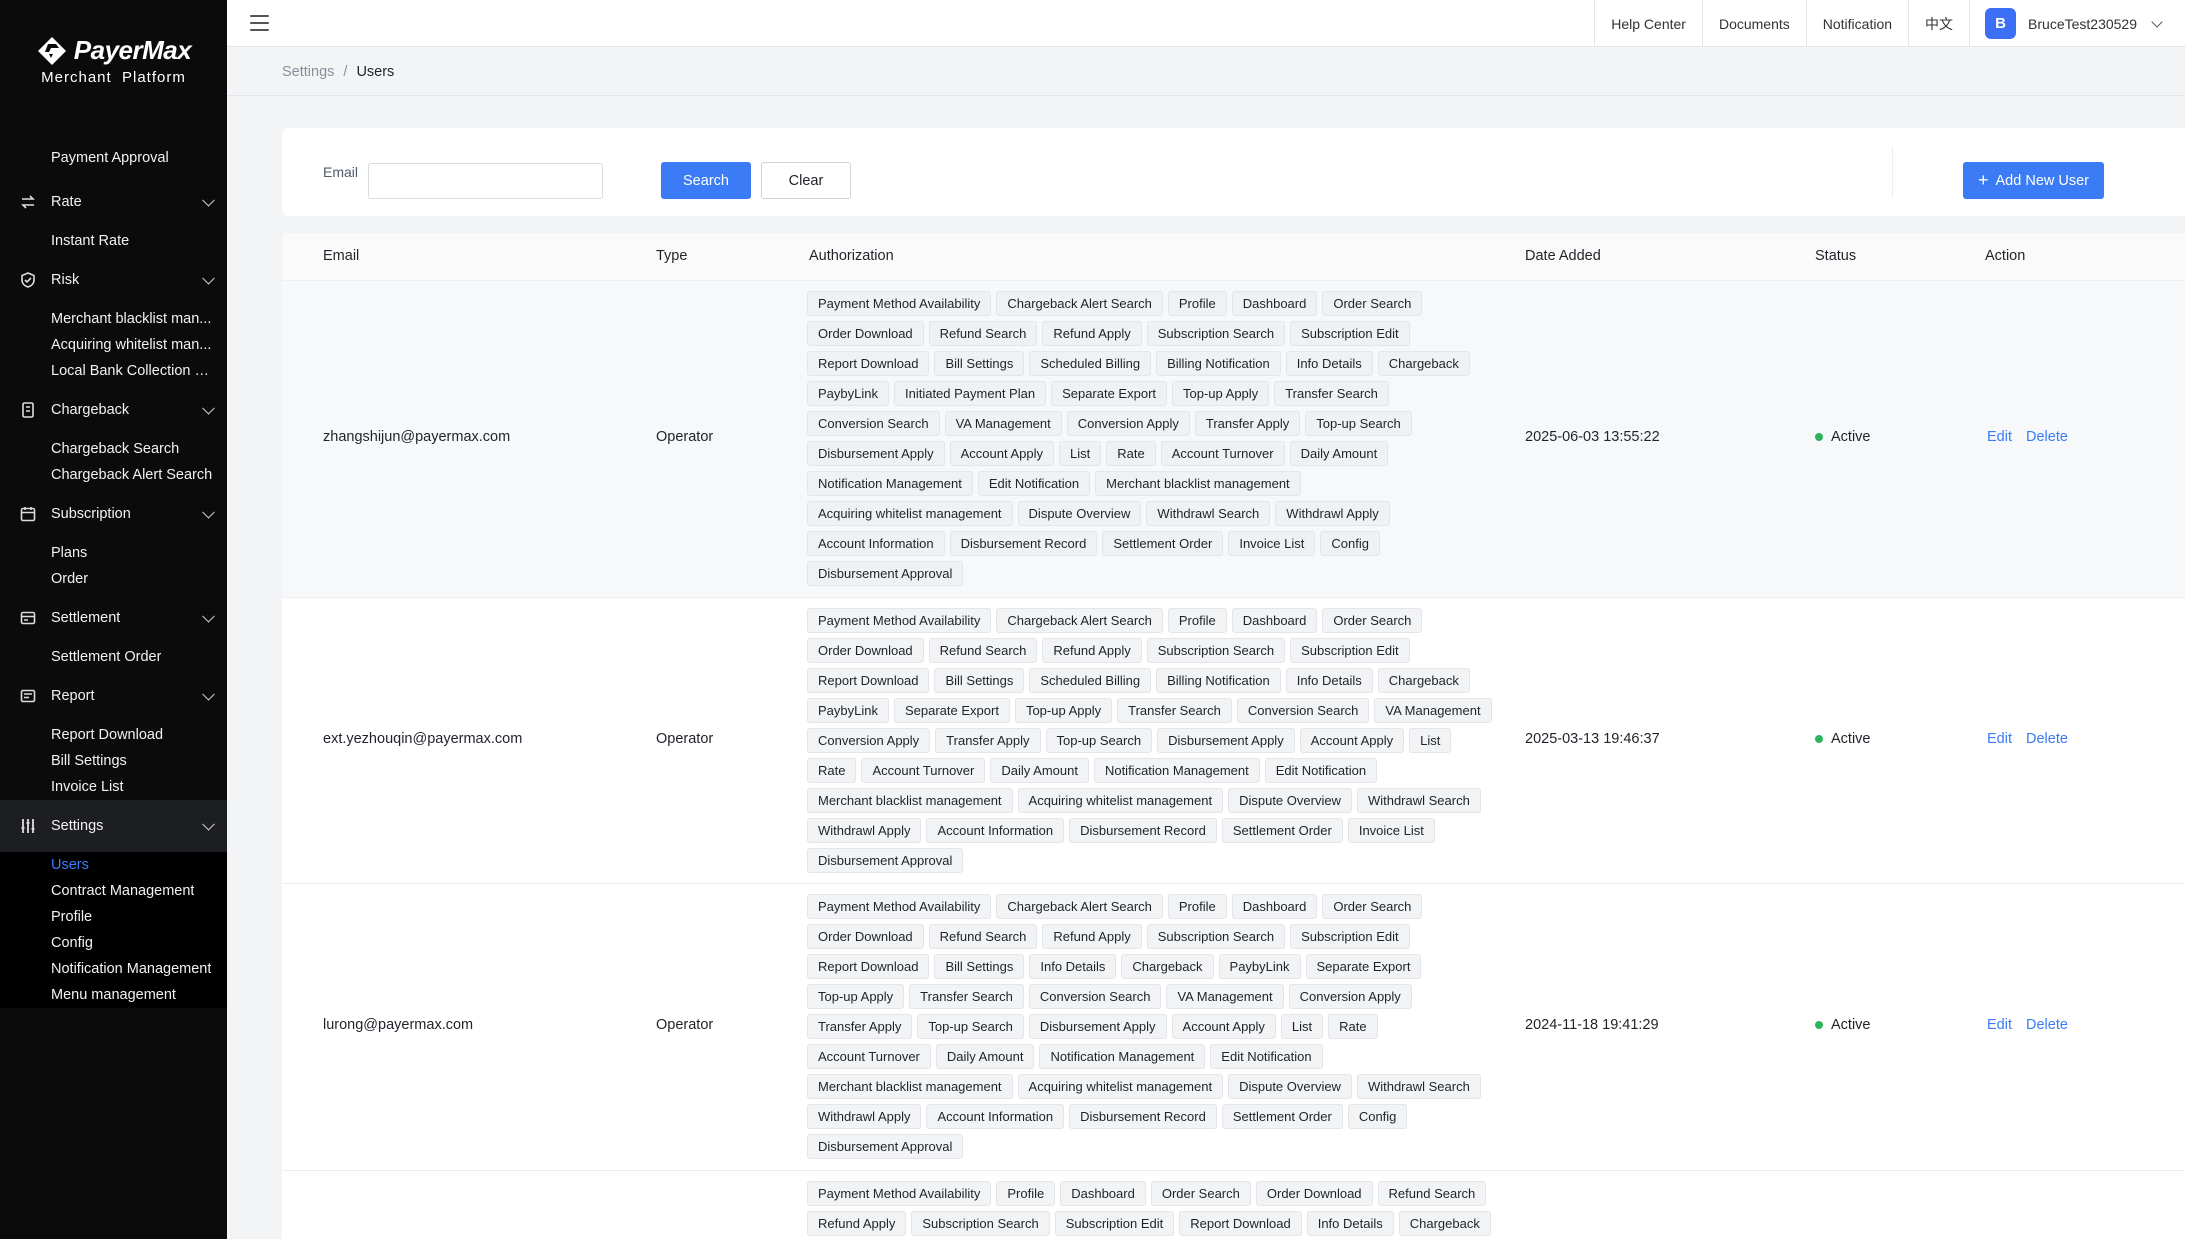 The width and height of the screenshot is (2185, 1239). What do you see at coordinates (113, 241) in the screenshot?
I see `sidebar-item-instant-rate: Instant Rate` at bounding box center [113, 241].